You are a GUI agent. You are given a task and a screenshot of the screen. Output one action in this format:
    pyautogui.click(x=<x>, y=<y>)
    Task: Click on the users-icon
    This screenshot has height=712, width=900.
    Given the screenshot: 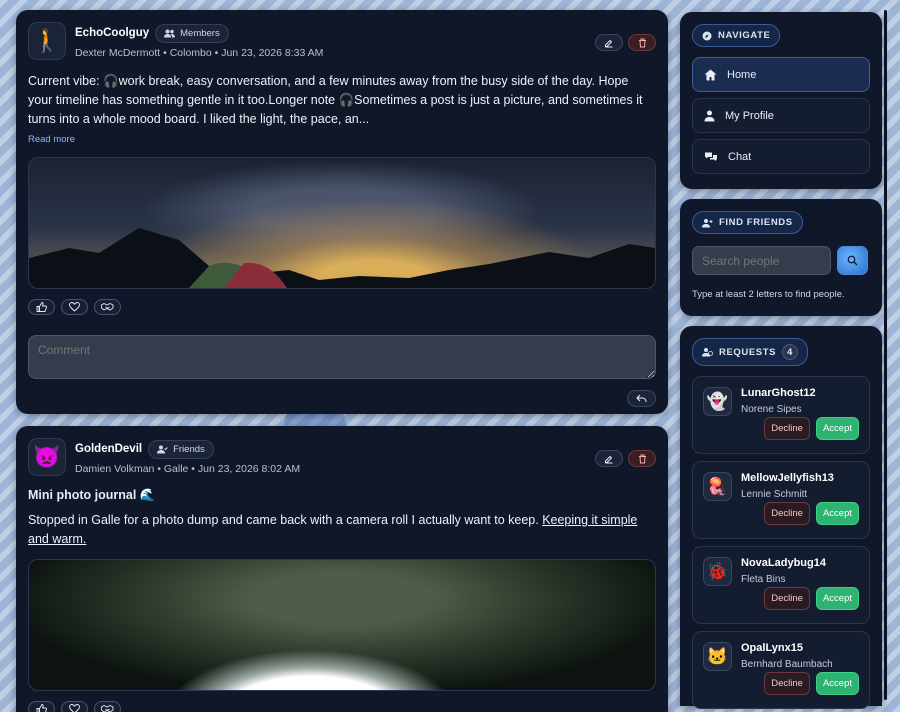 What is the action you would take?
    pyautogui.click(x=170, y=33)
    